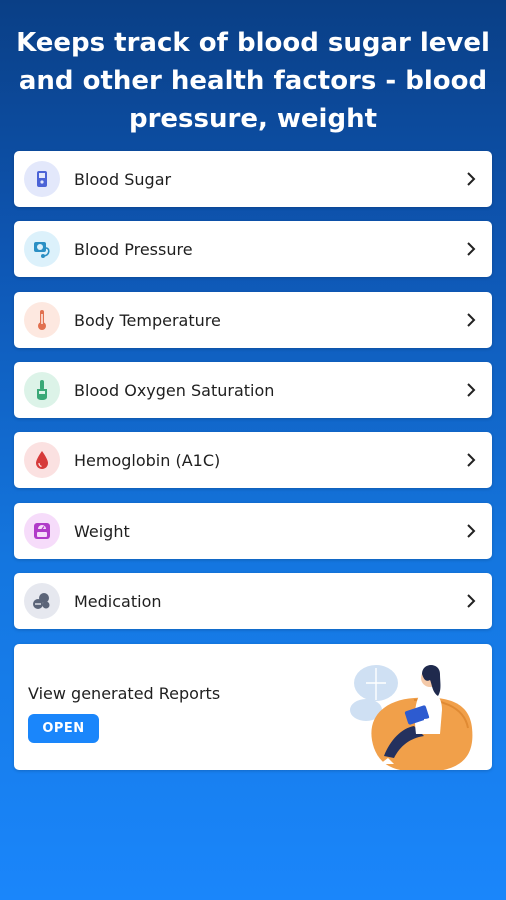  Describe the element at coordinates (253, 179) in the screenshot. I see `menu-item-blood-sugar: Blood Sugar` at that location.